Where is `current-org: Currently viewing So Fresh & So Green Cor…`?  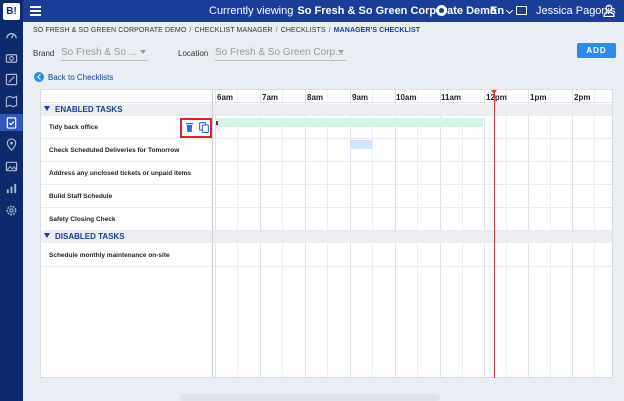 current-org: Currently viewing So Fresh & So Green Cor… is located at coordinates (353, 11).